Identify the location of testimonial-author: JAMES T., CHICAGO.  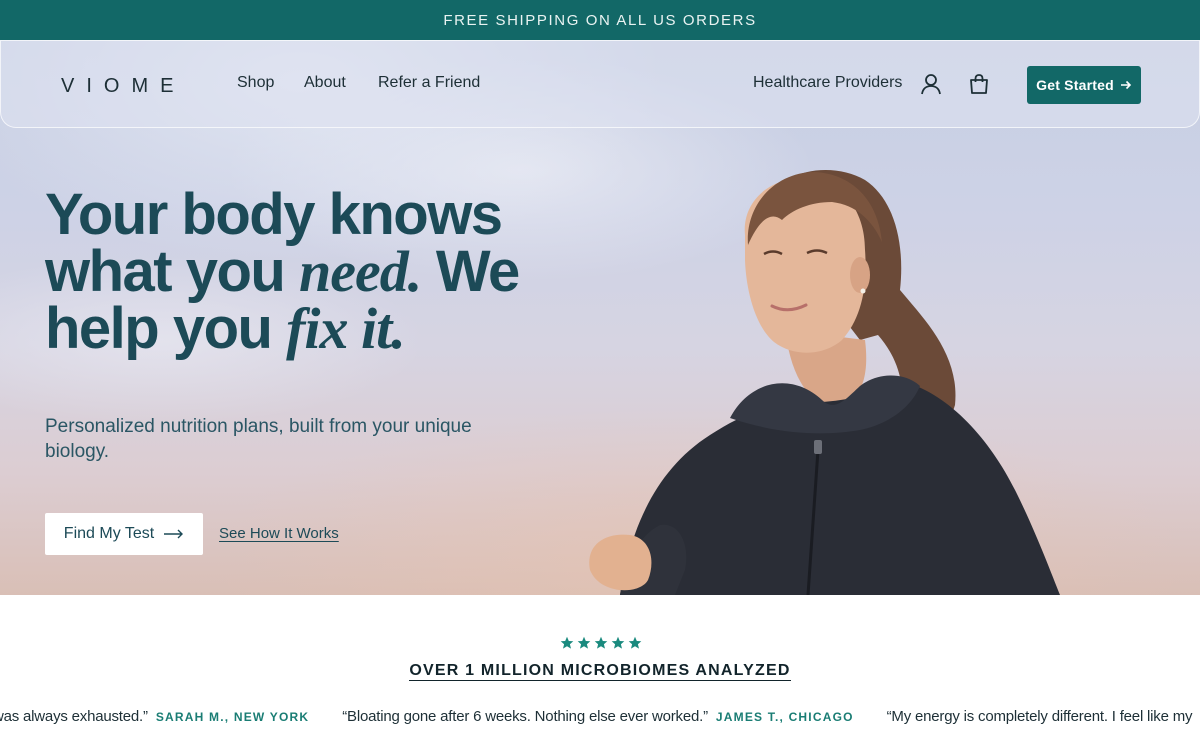
(784, 716).